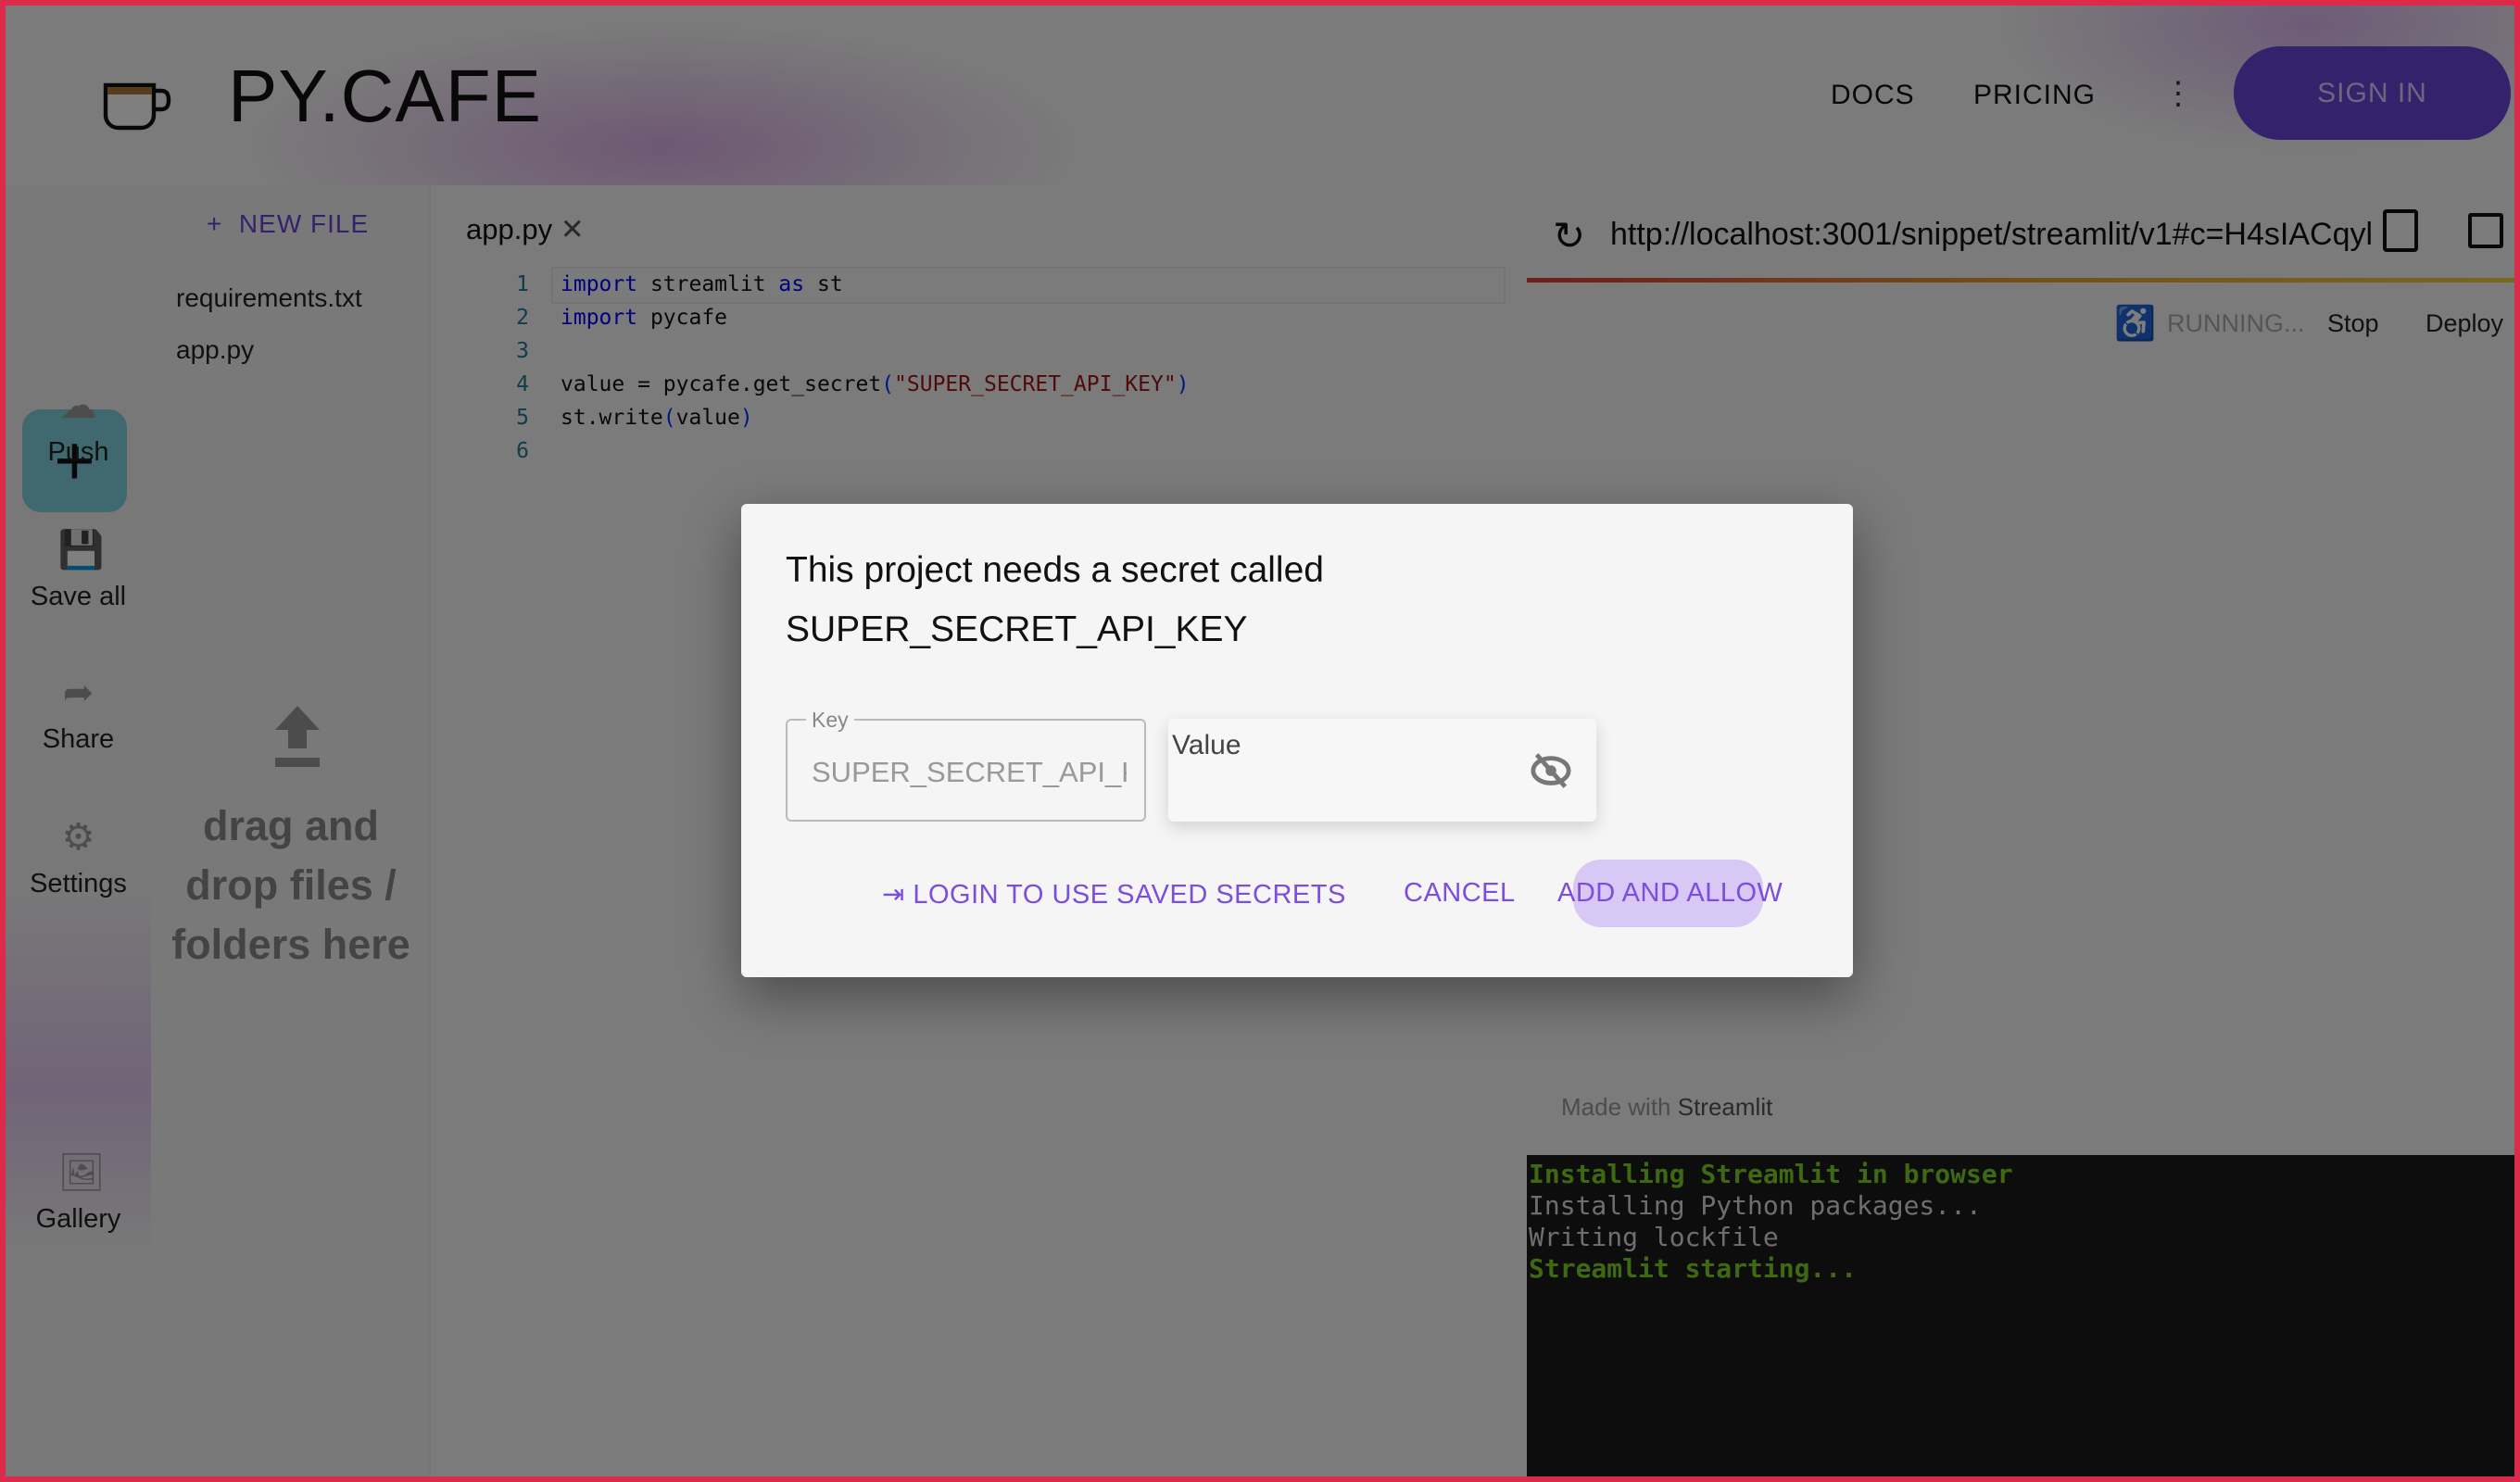  I want to click on login-label: LOGIN TO USE SAVED SECRETS, so click(1129, 895).